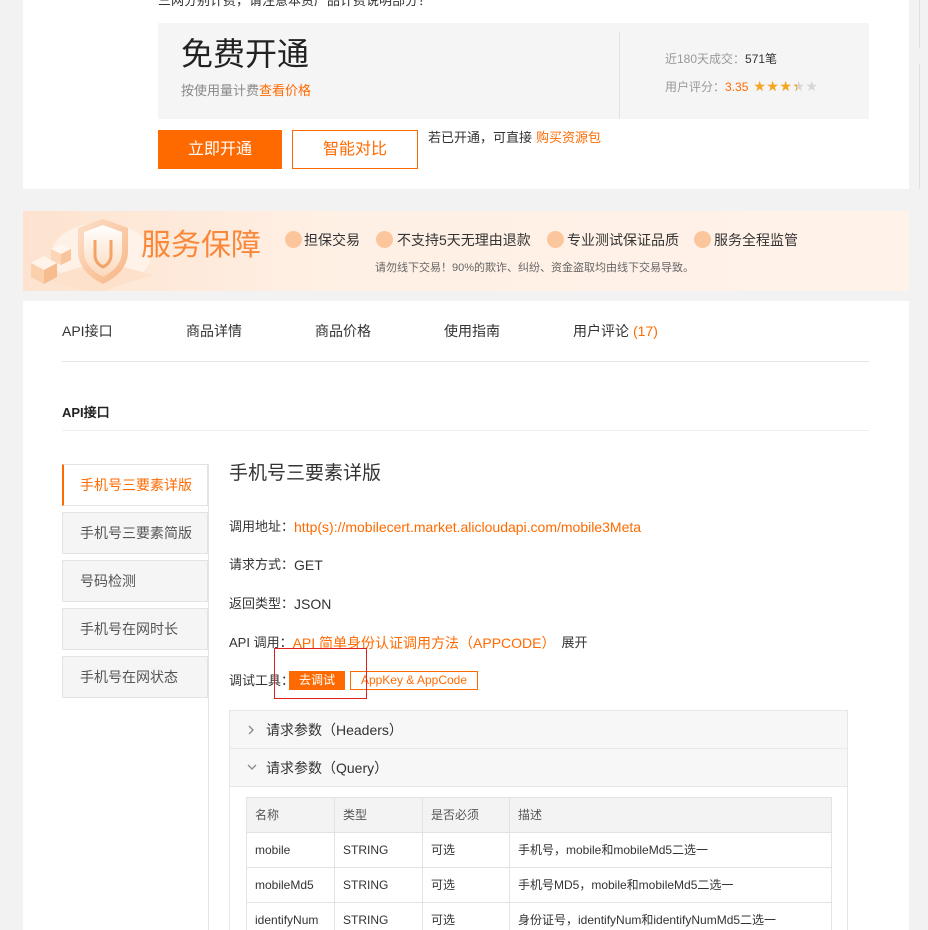  I want to click on guarantee-item: 服务全程监管, so click(756, 240).